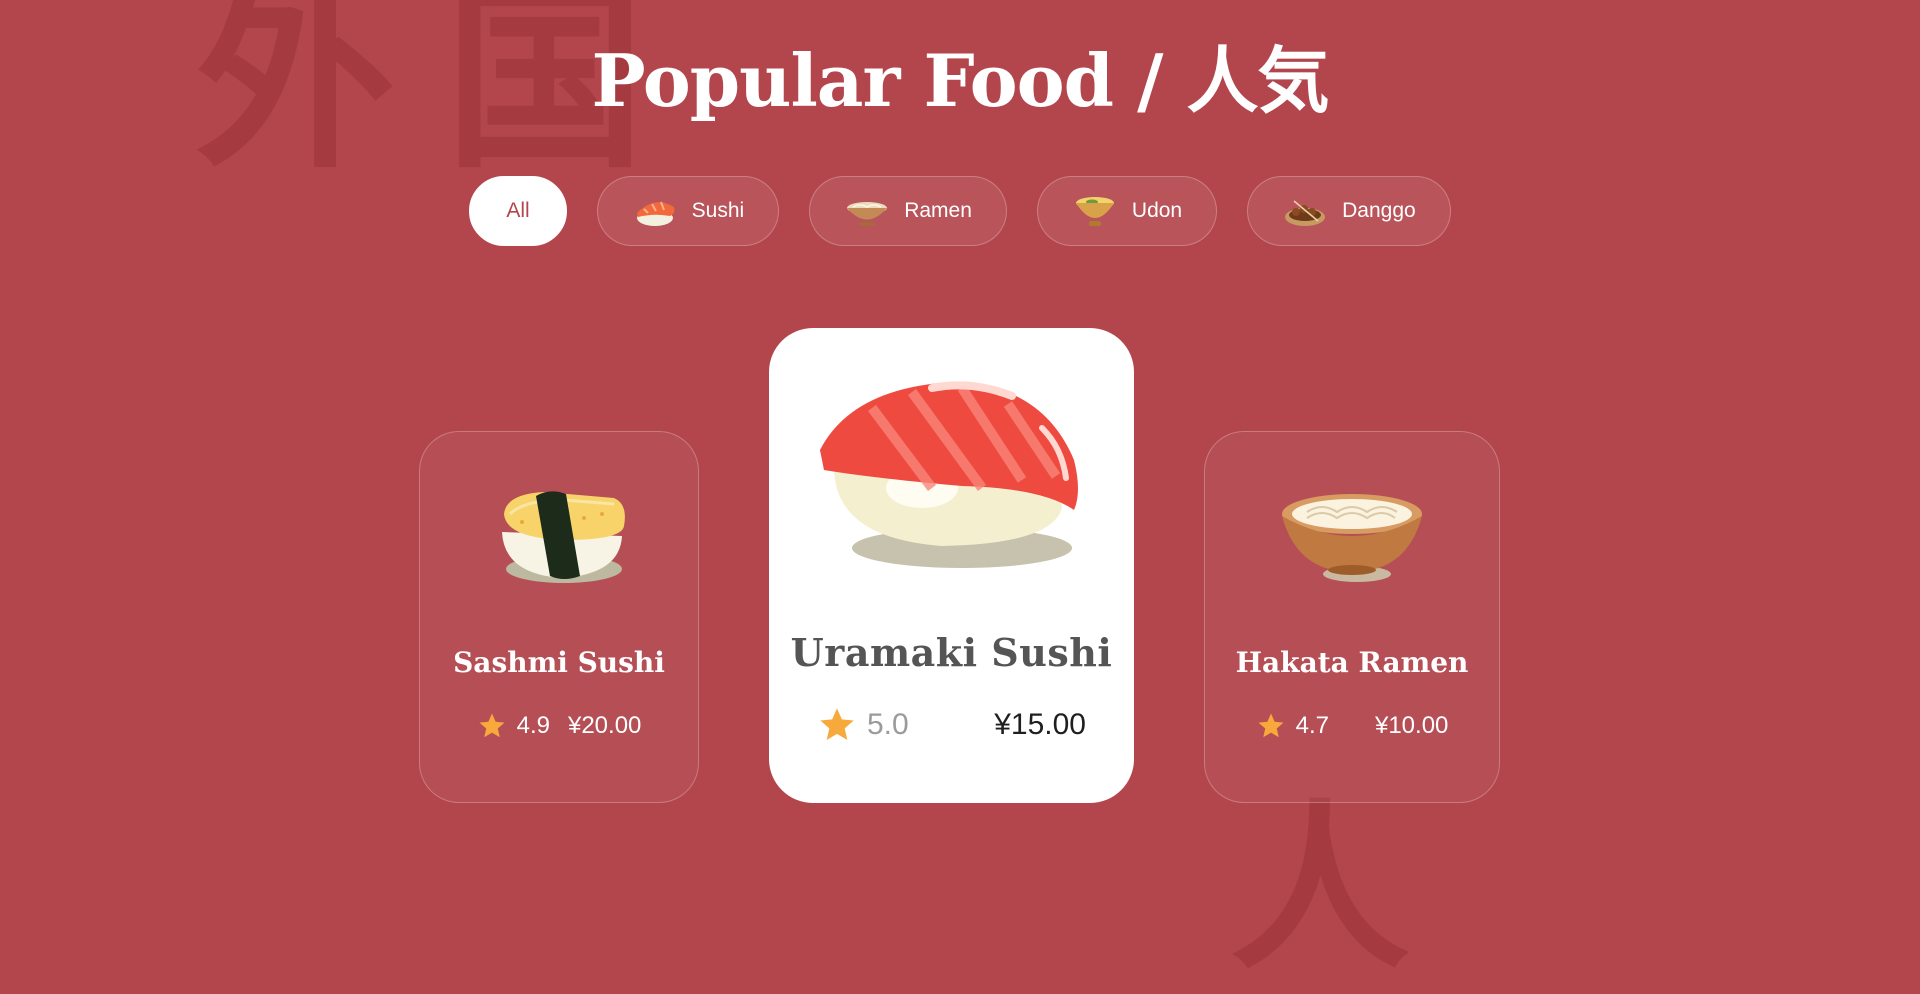 The height and width of the screenshot is (994, 1920). I want to click on filter-label: All, so click(518, 210).